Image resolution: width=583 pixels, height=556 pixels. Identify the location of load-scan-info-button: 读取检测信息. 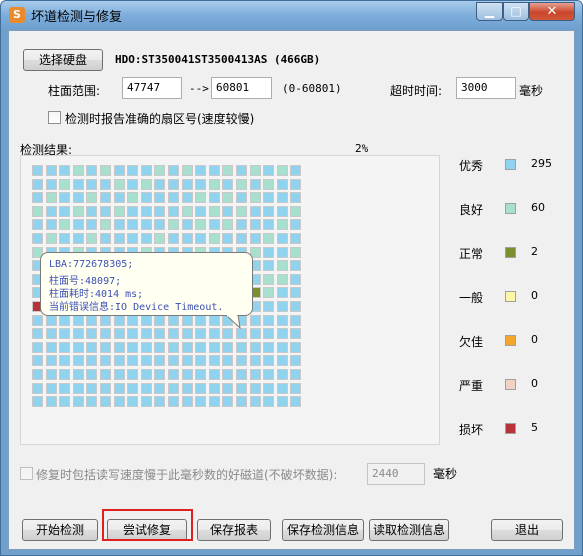
(409, 530).